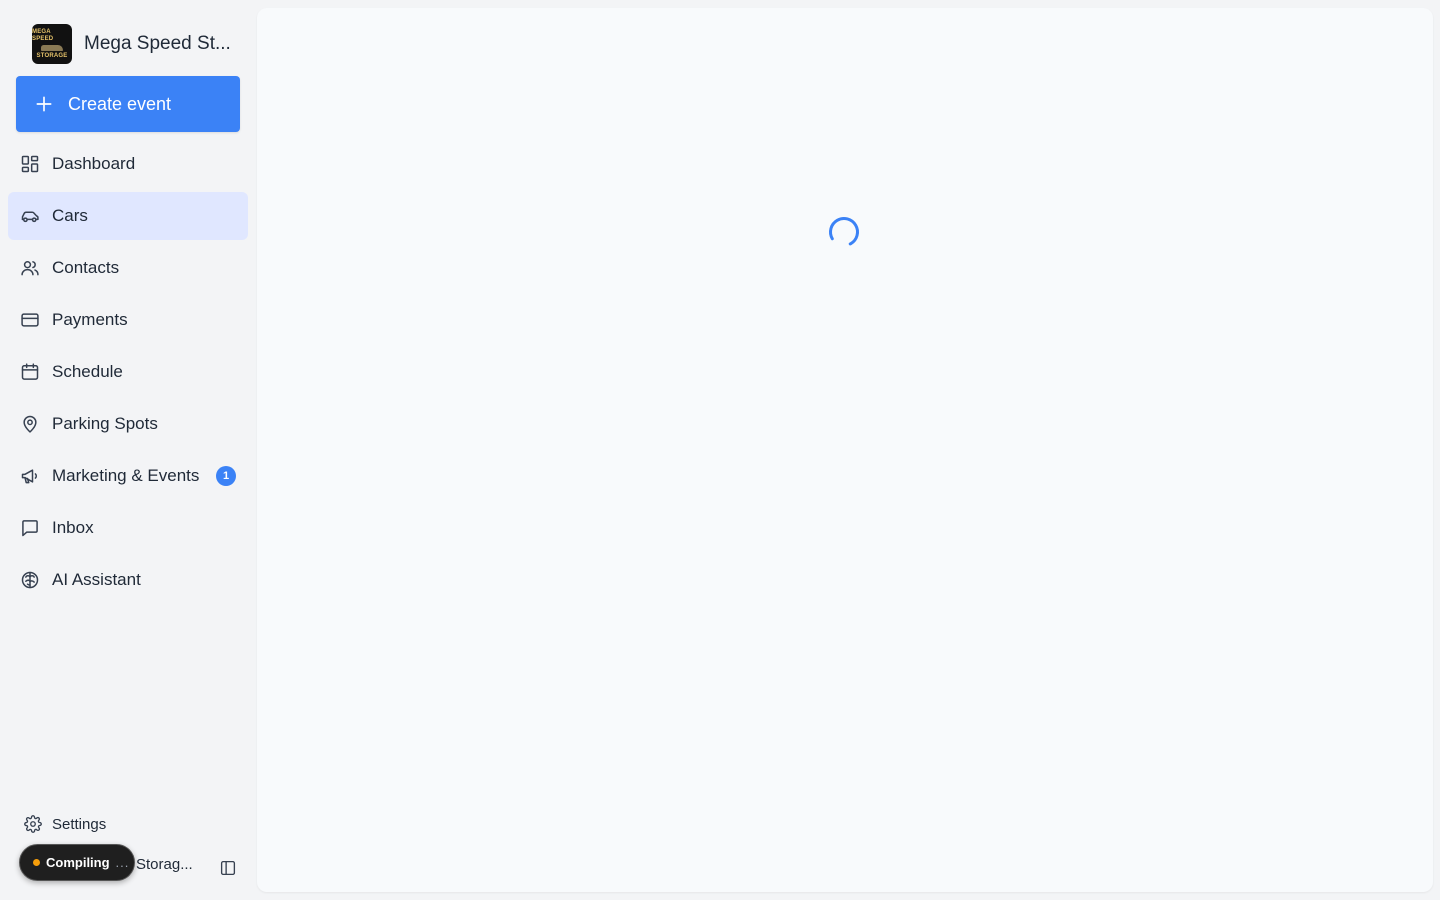 The height and width of the screenshot is (900, 1440). What do you see at coordinates (30, 320) in the screenshot?
I see `credit-card-icon` at bounding box center [30, 320].